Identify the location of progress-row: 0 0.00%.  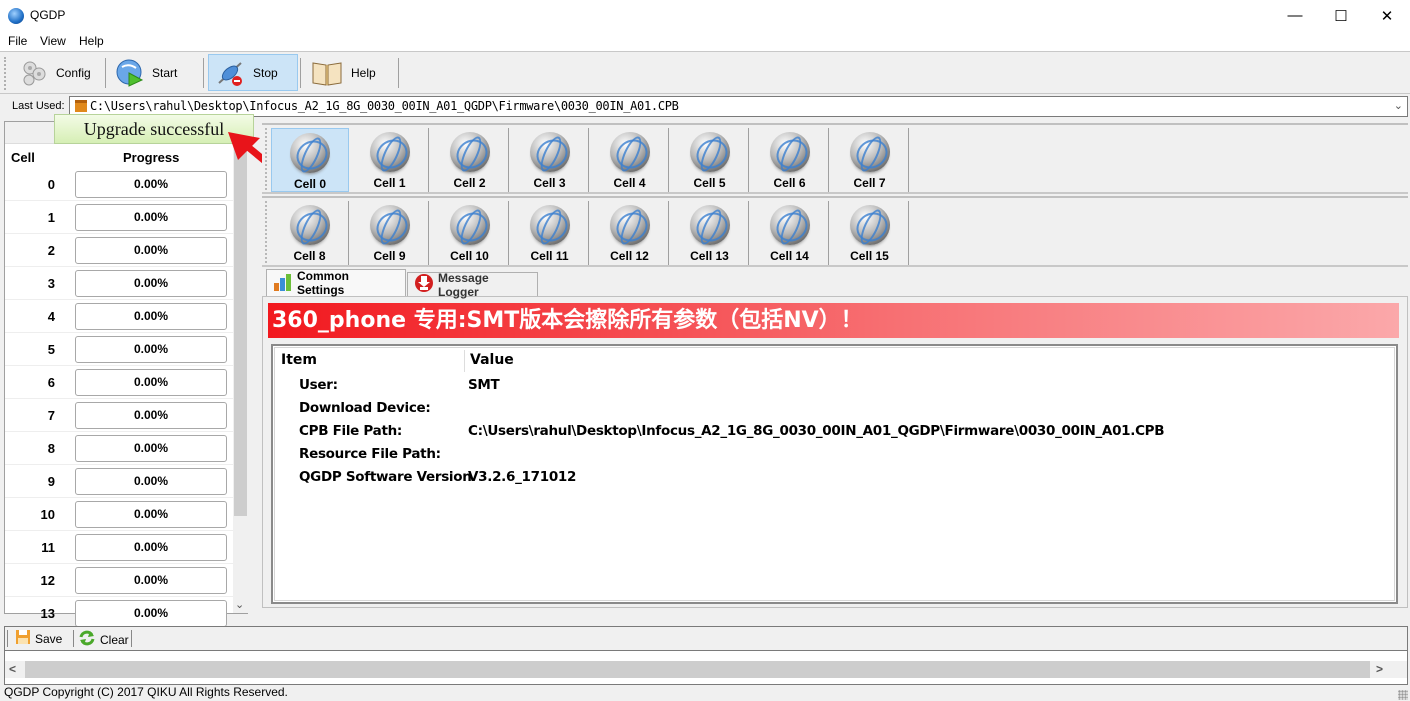
(119, 184).